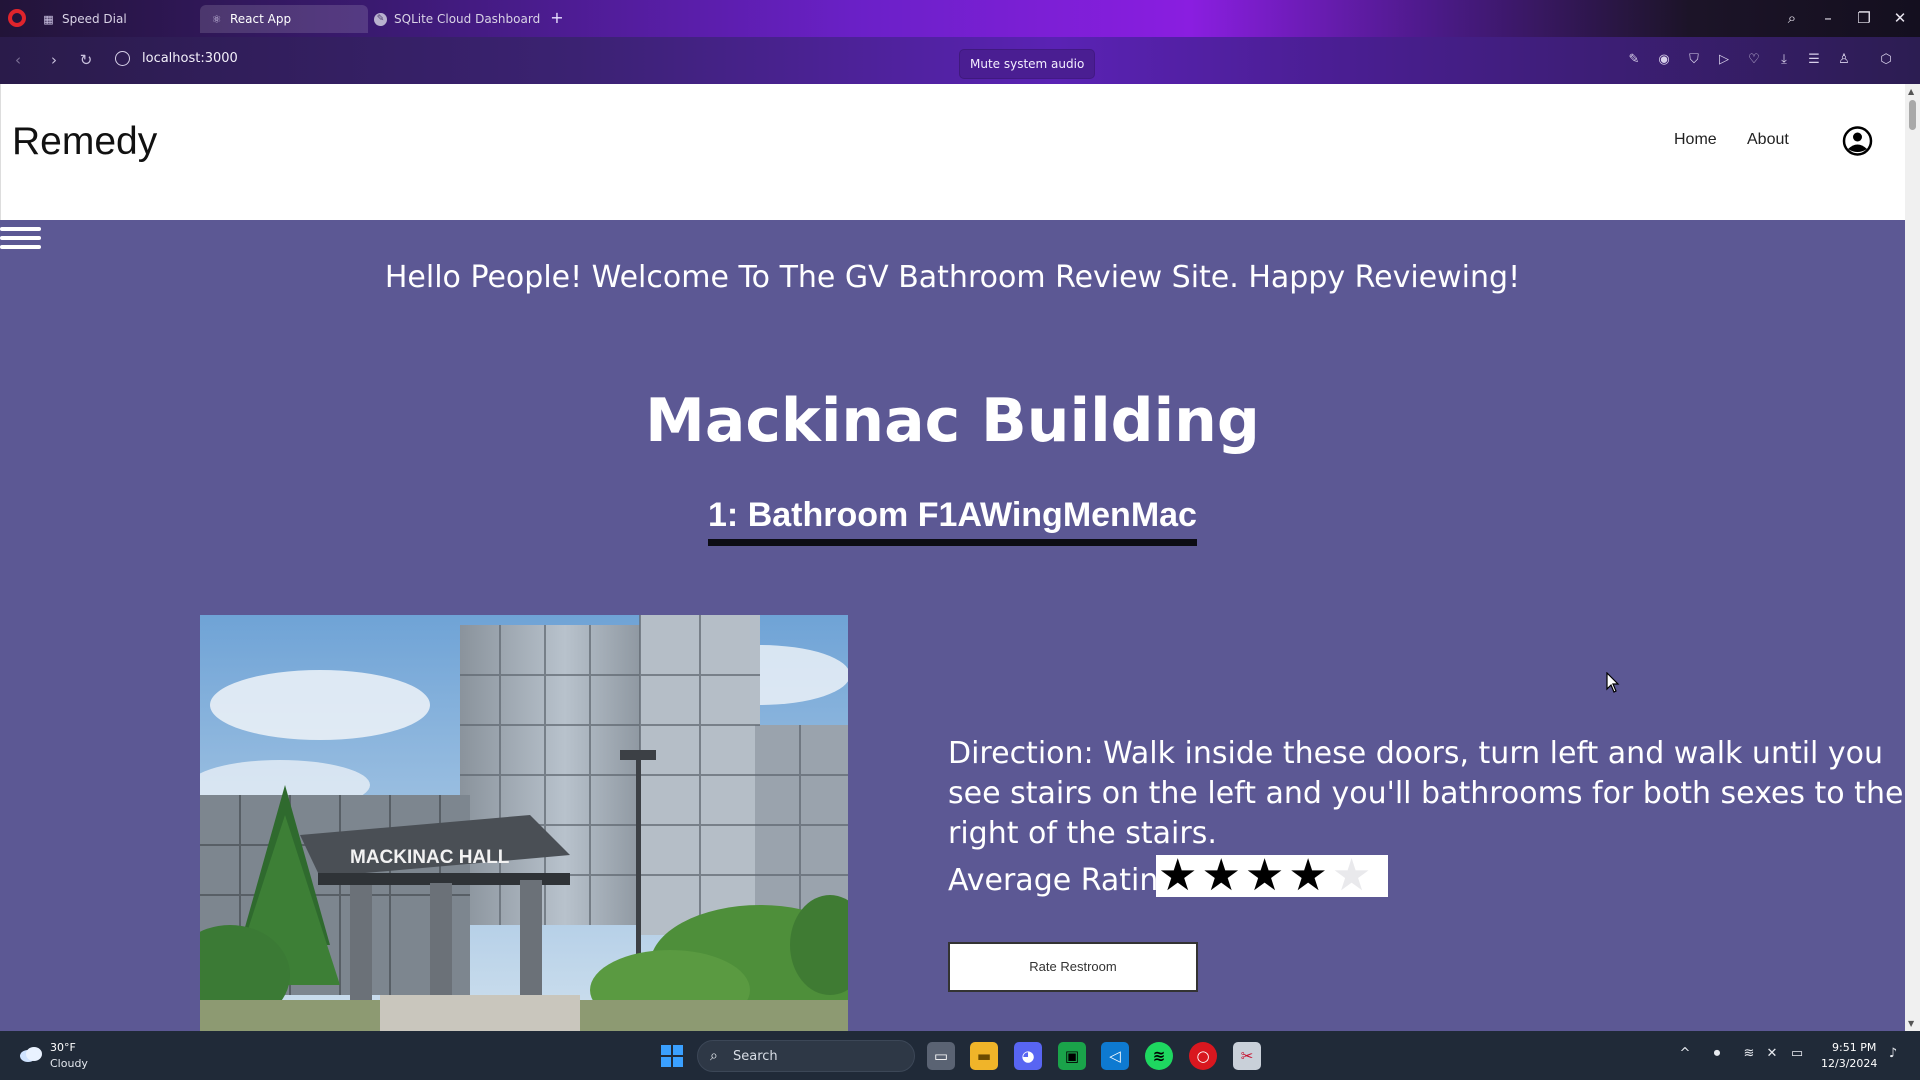 The width and height of the screenshot is (1920, 1080). I want to click on rate-restroom-button: Rate Restroom, so click(1073, 967).